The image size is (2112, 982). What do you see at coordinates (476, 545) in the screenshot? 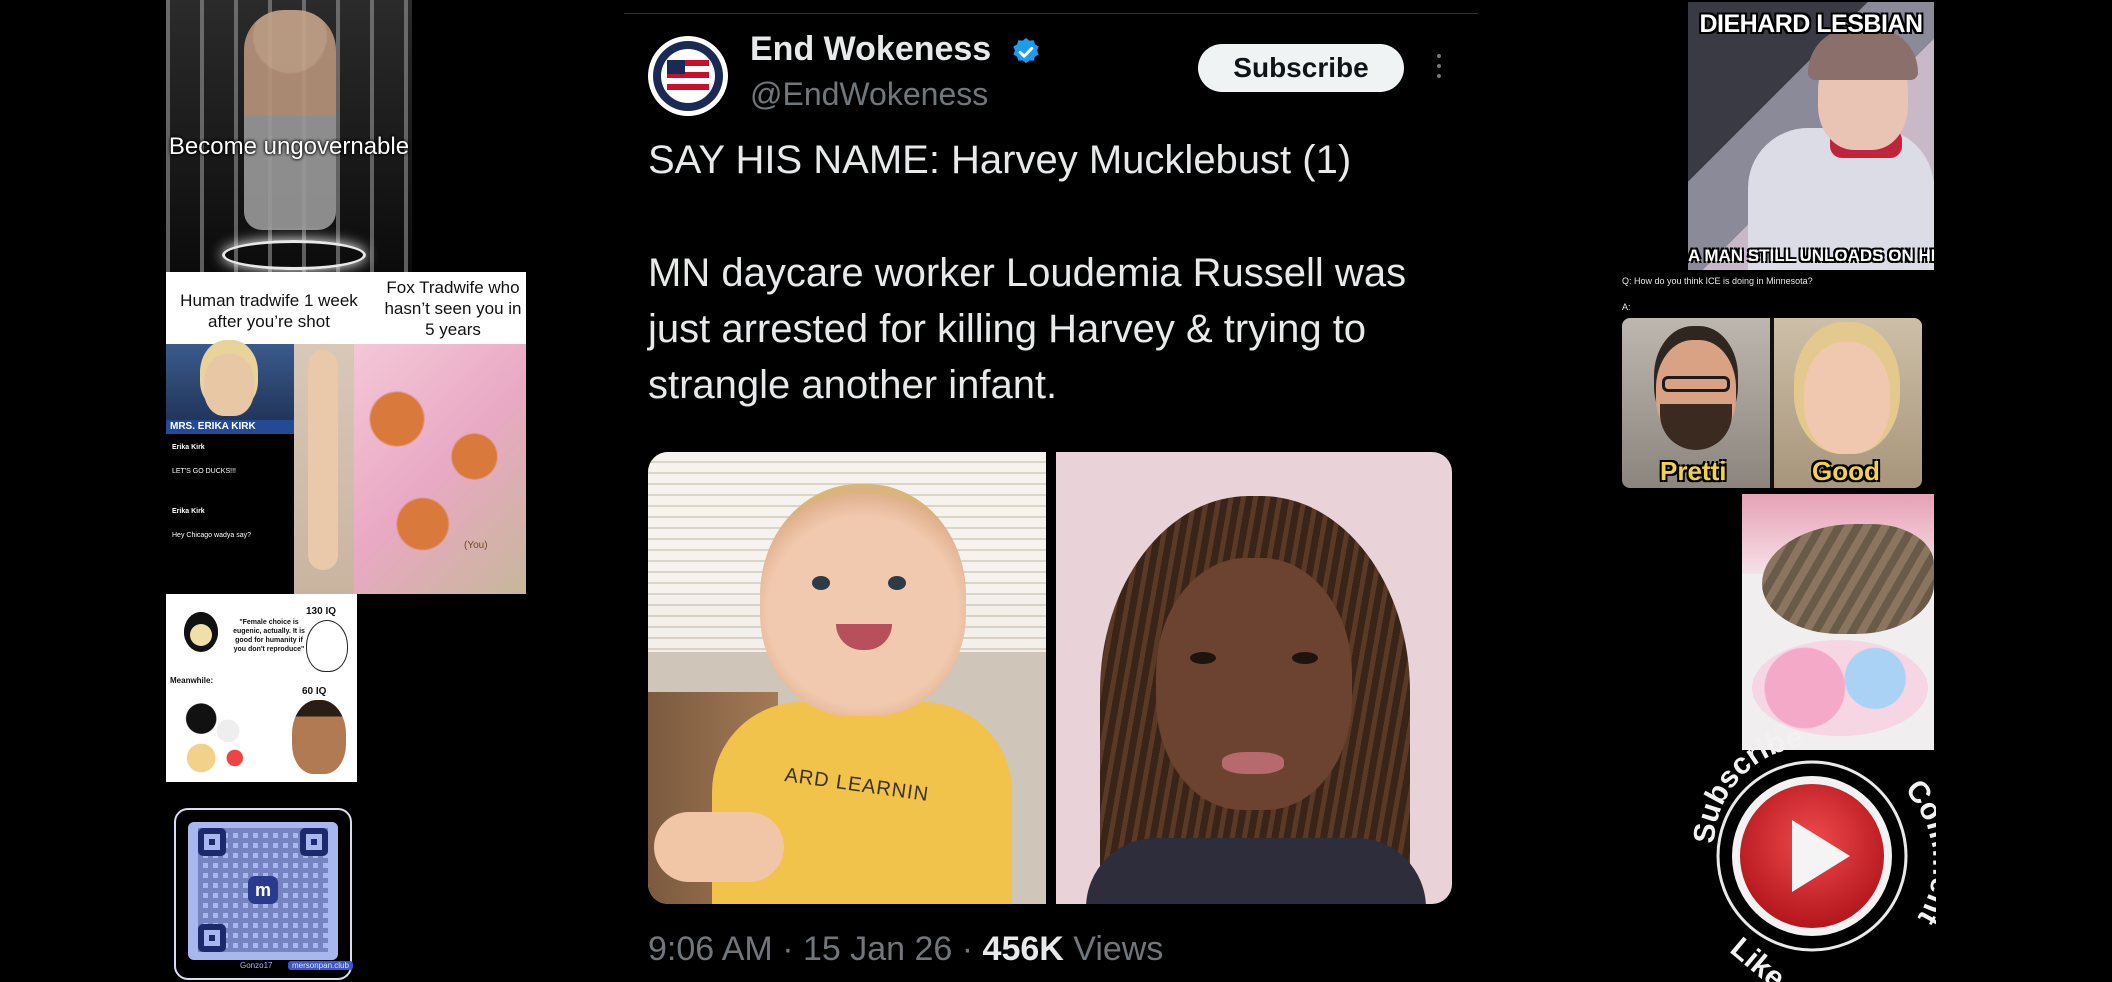
I see `fox-sign: (You)` at bounding box center [476, 545].